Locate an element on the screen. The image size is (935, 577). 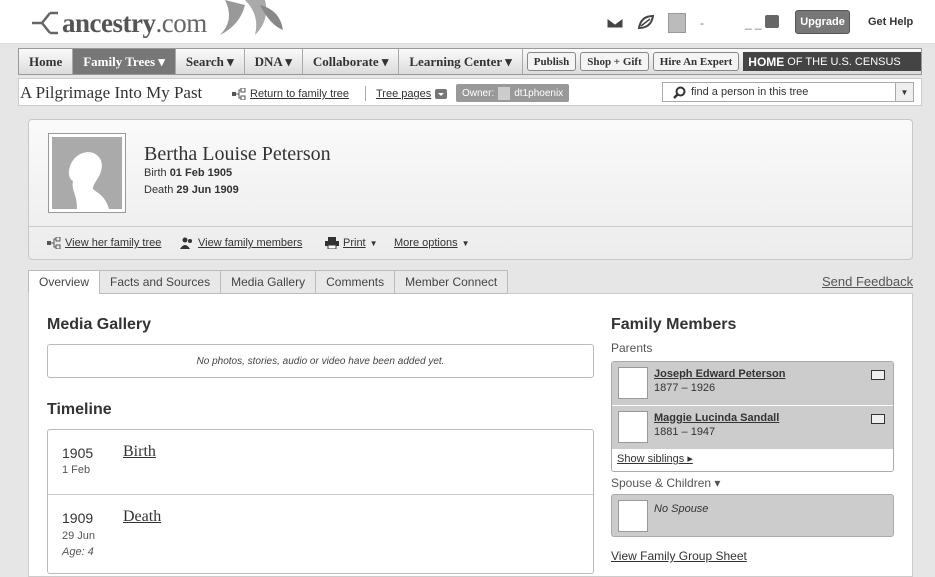
birth-date: 01 Feb 1905 is located at coordinates (201, 173).